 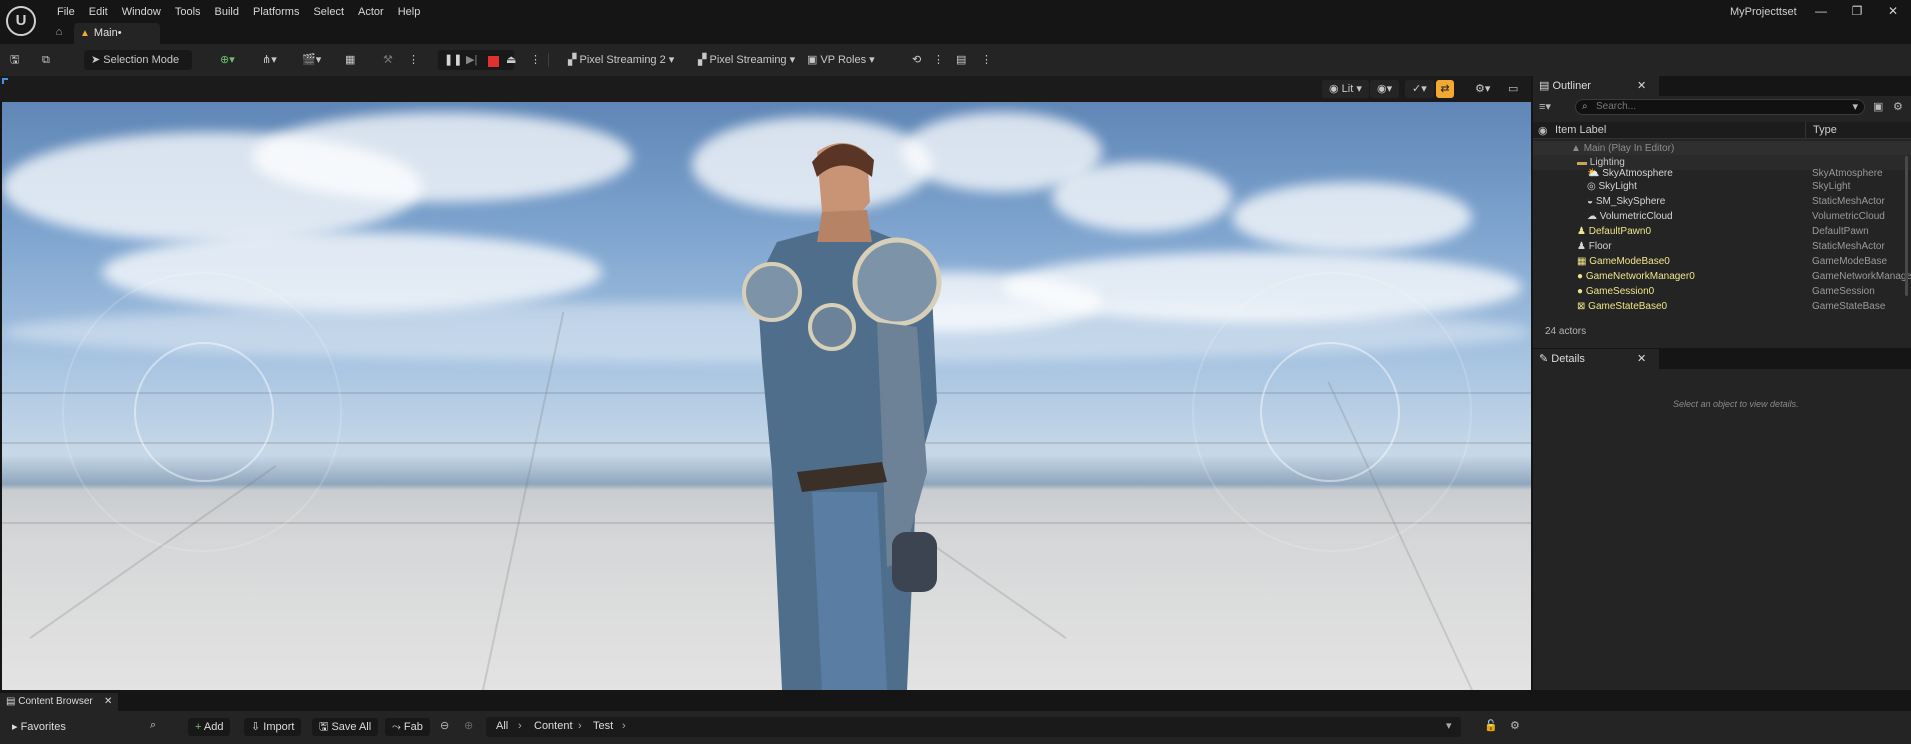 I want to click on details-empty-text: Select an object to view details., so click(x=1736, y=404).